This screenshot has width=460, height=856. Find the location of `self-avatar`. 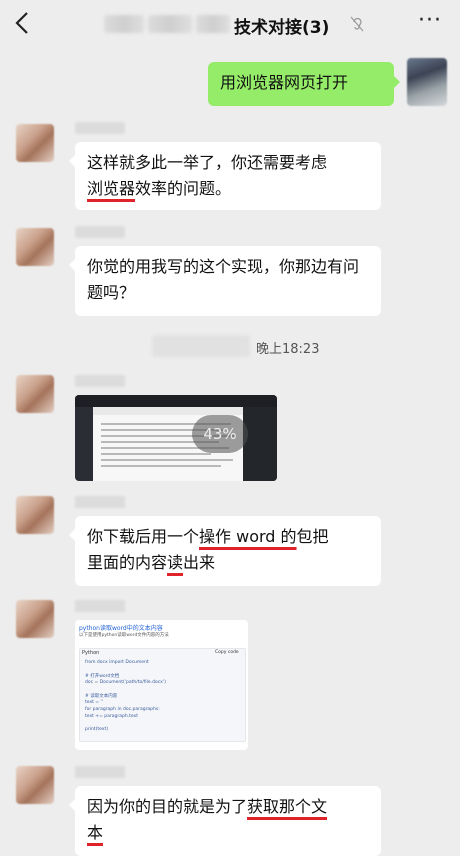

self-avatar is located at coordinates (427, 82).